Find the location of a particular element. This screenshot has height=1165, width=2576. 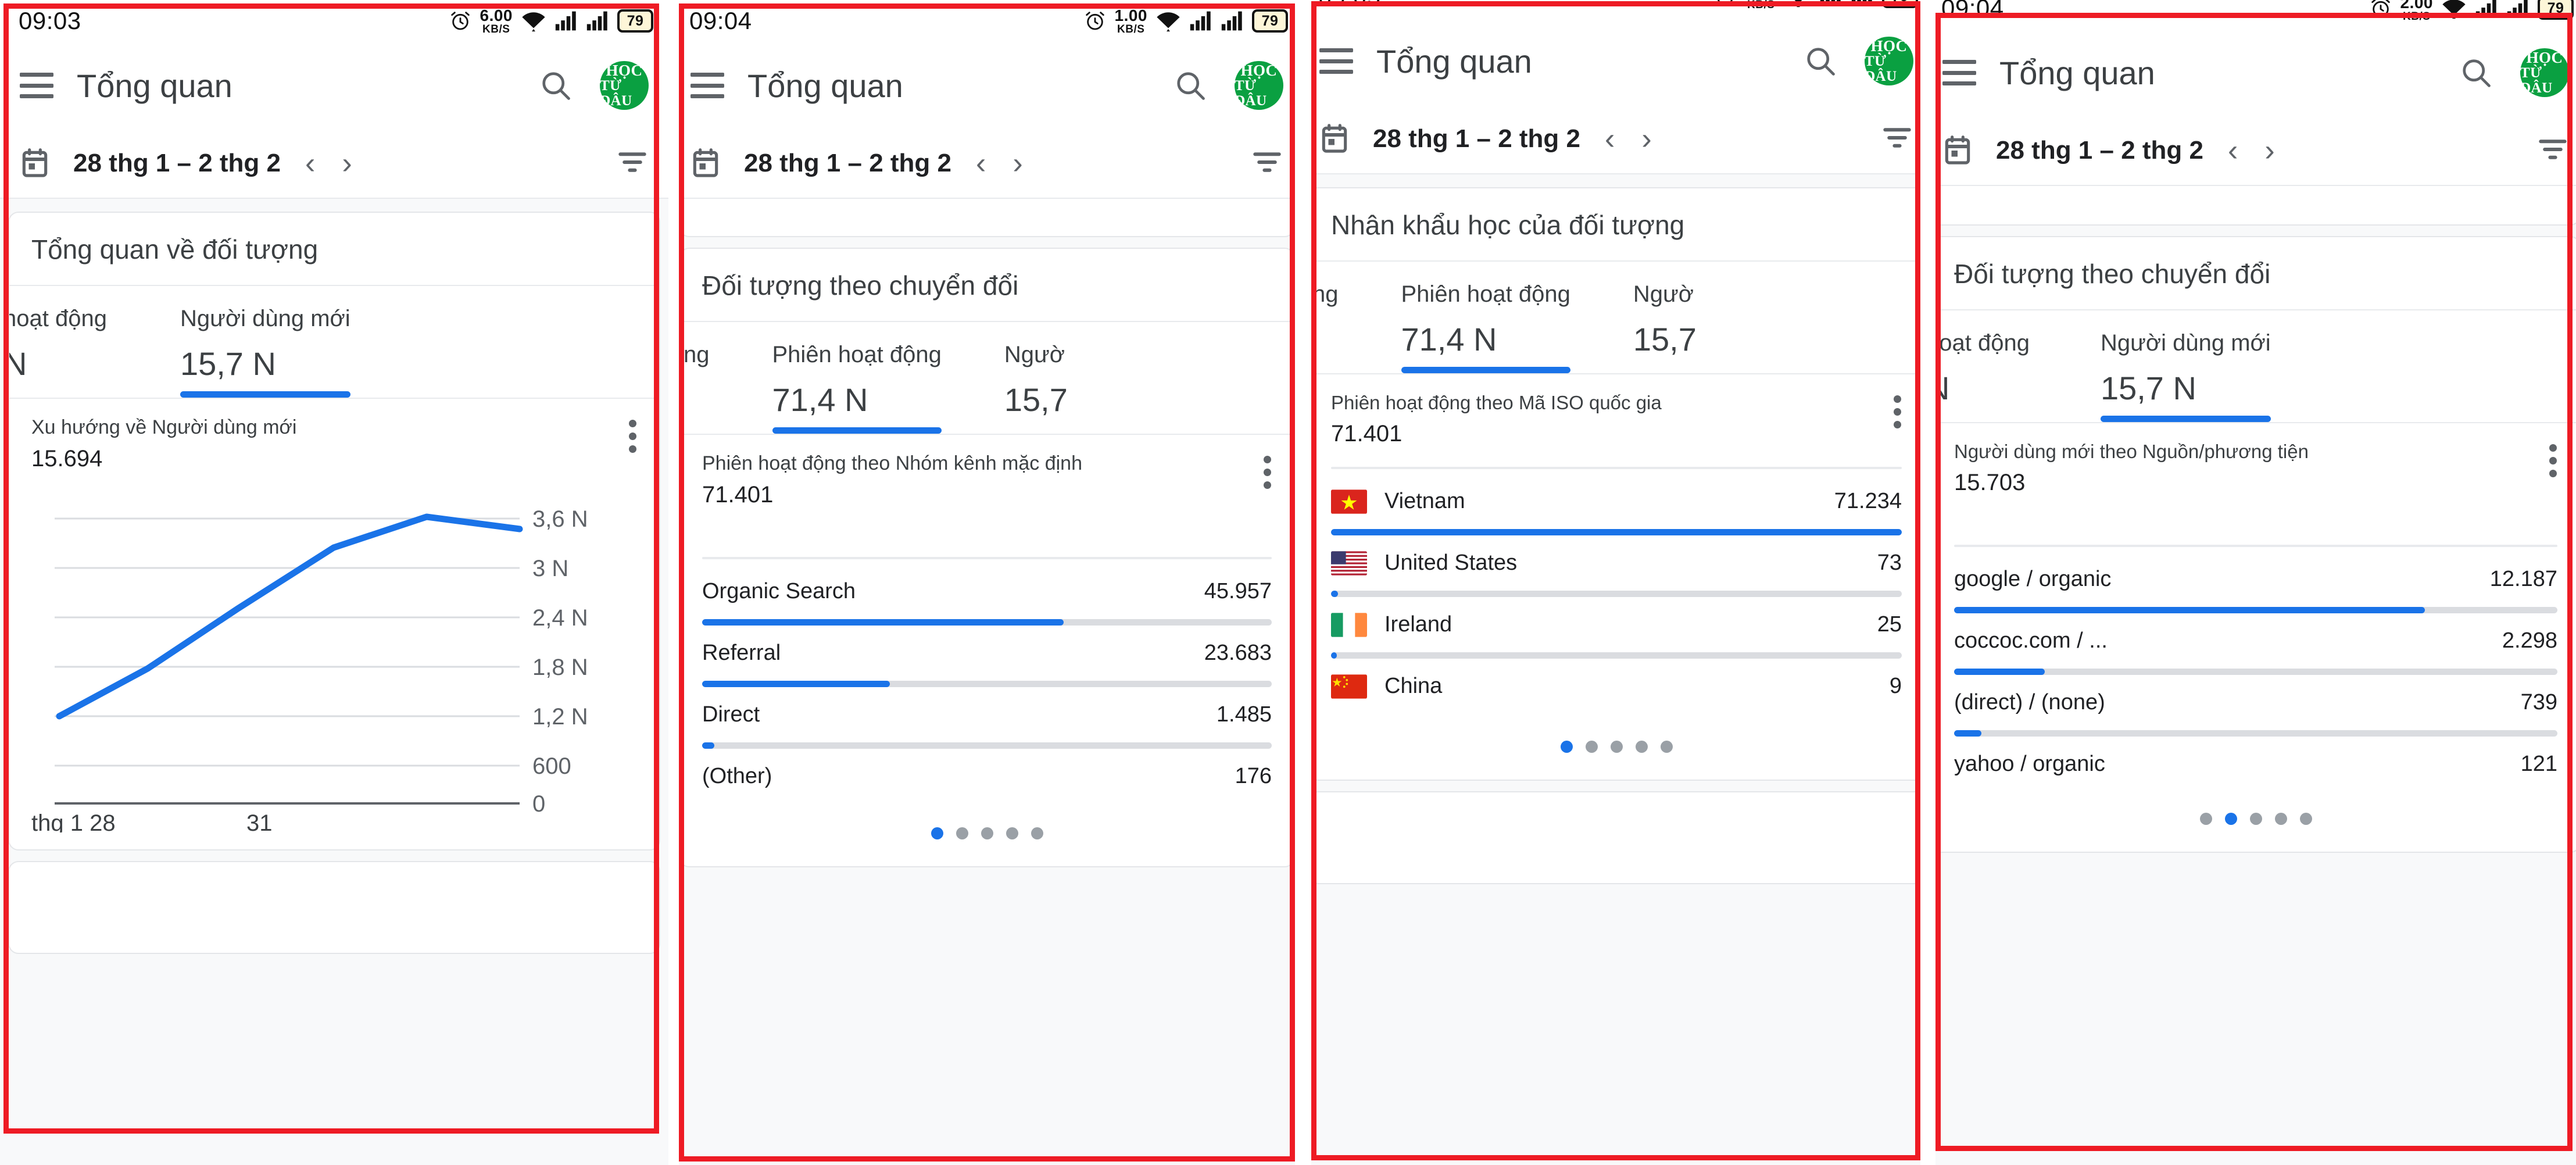

svg-text: 0 is located at coordinates (538, 804).